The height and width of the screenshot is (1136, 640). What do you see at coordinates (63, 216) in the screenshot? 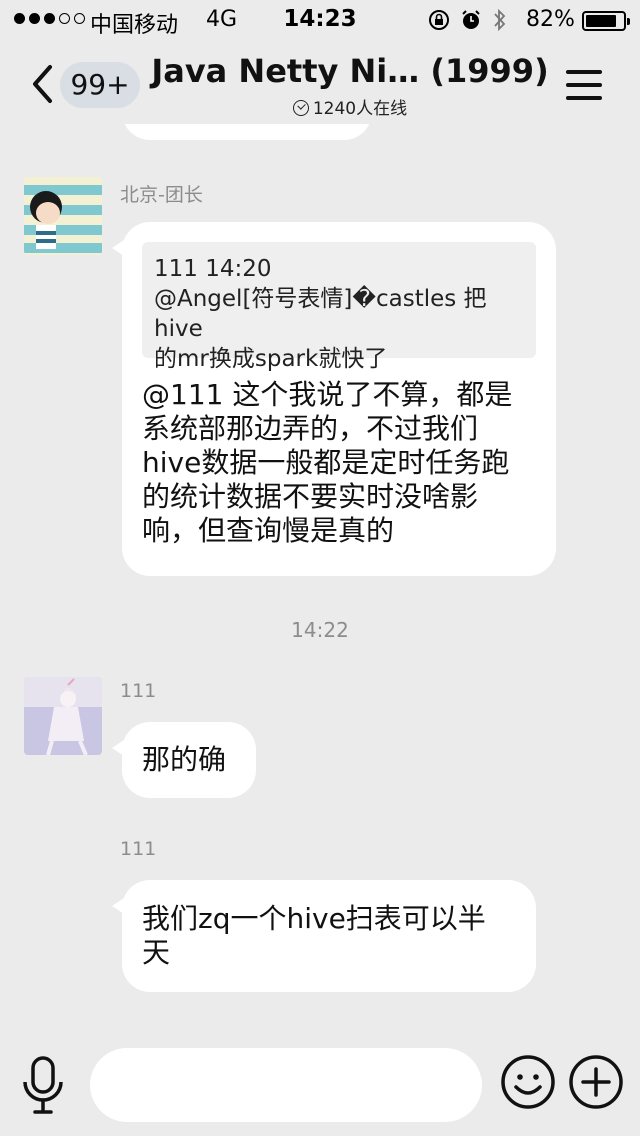
I see `avatar-beijing-tuanzhang` at bounding box center [63, 216].